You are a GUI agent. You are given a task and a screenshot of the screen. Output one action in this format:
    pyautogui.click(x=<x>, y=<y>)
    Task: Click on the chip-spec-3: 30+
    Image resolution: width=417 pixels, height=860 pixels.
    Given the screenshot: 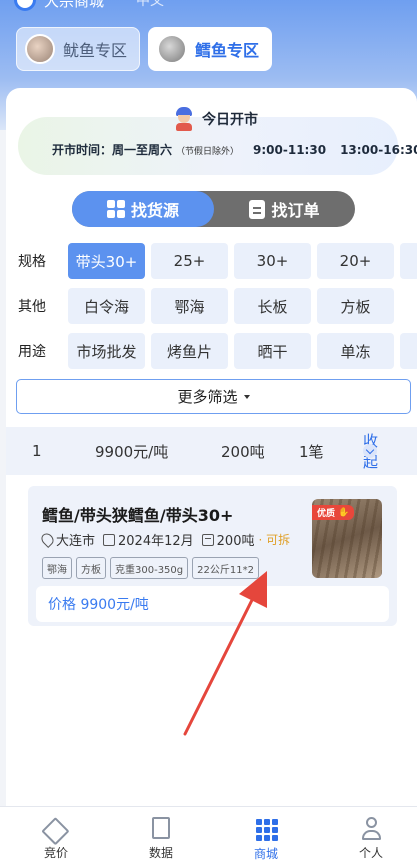 What is the action you would take?
    pyautogui.click(x=272, y=261)
    